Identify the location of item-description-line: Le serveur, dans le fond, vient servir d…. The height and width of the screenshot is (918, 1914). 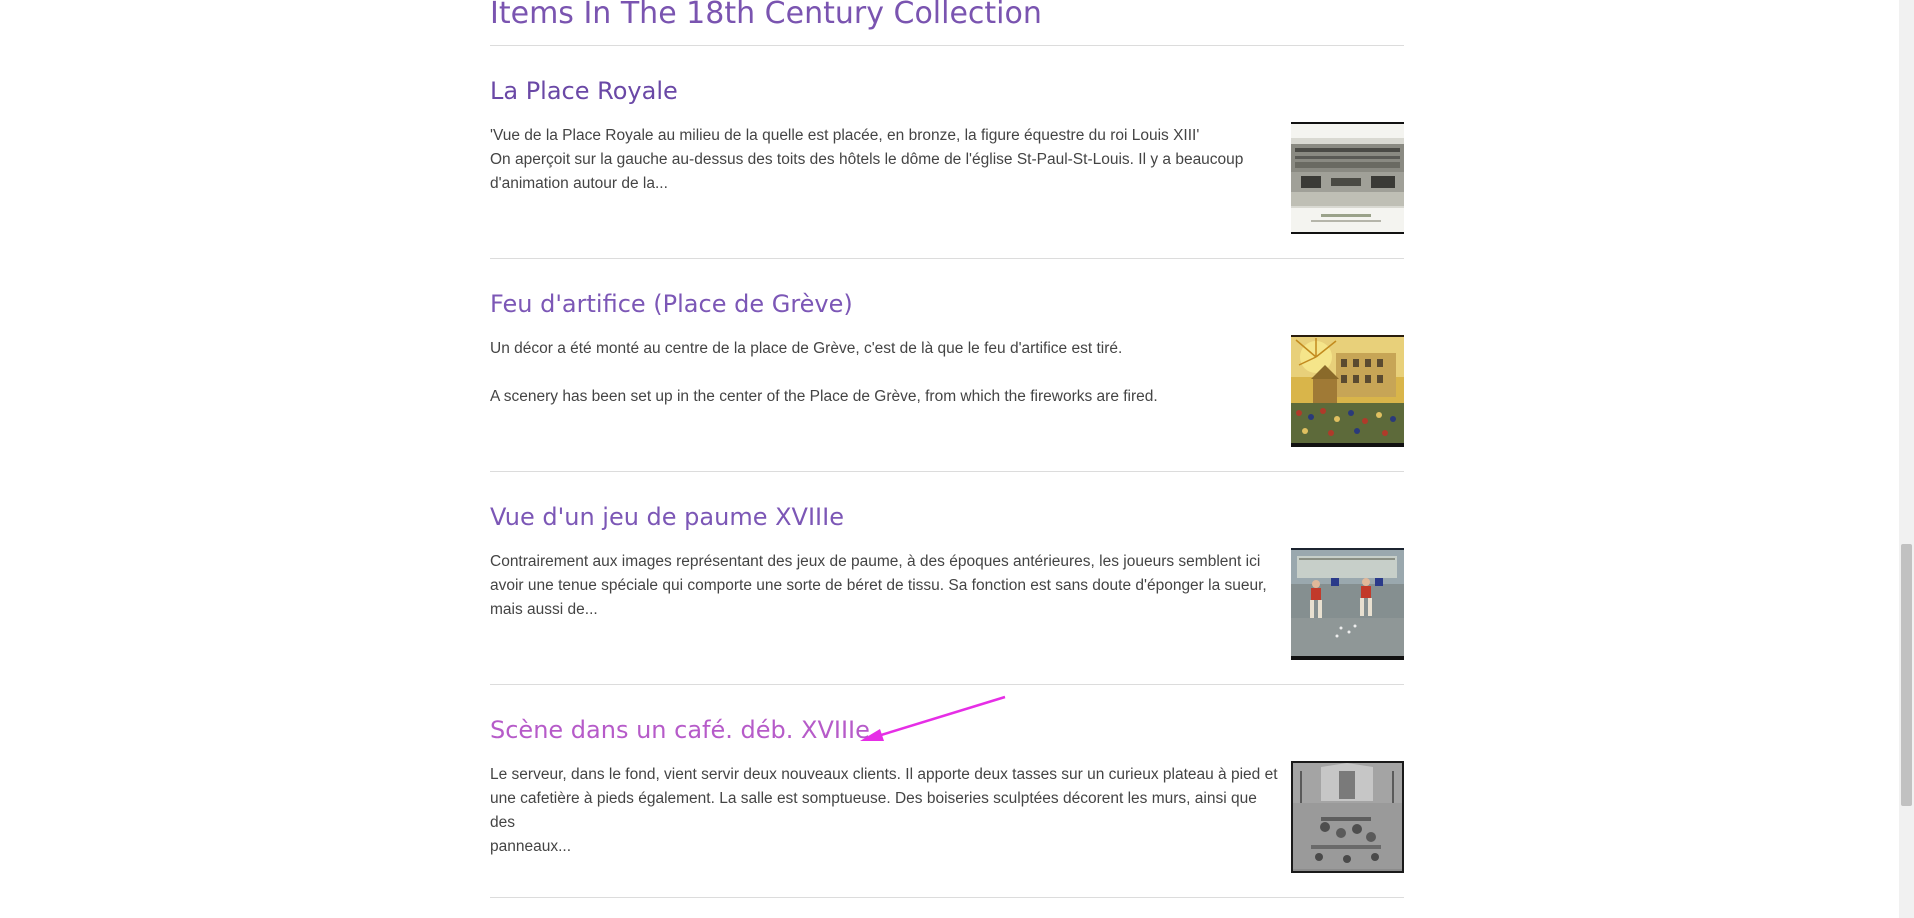
(884, 774).